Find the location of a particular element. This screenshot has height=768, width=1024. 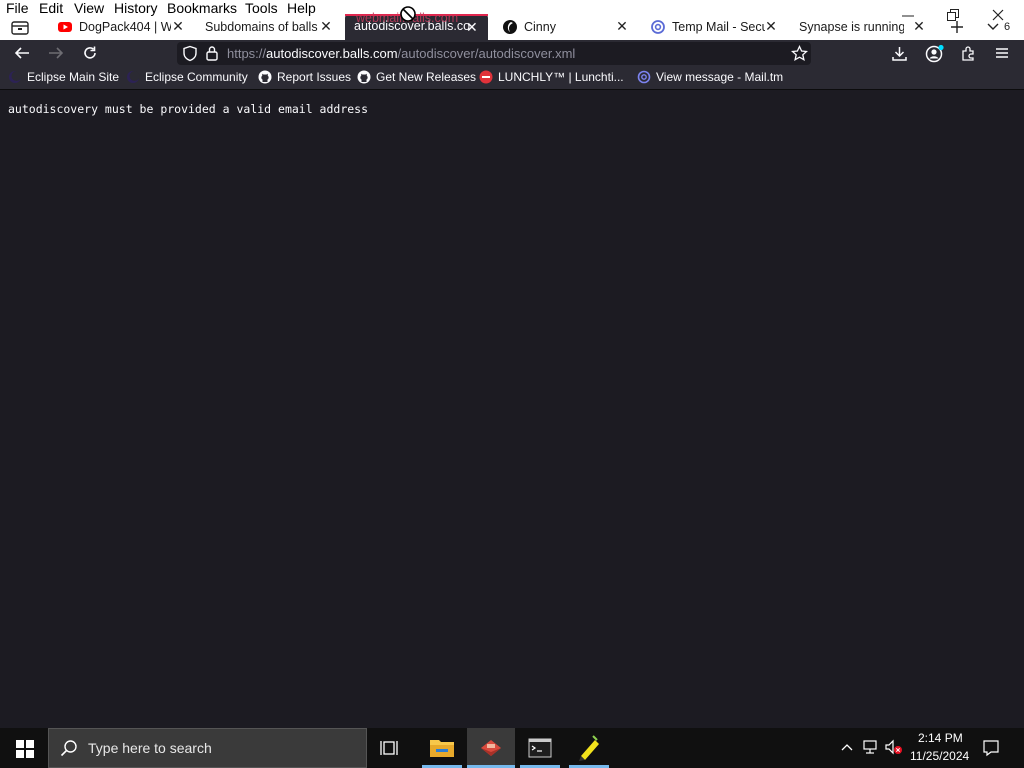

bookmark-view-message-mailtm: View message - Mail.tm is located at coordinates (710, 77).